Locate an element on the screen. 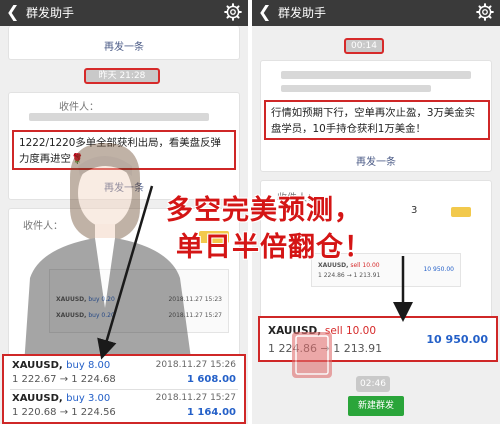 This screenshot has height=424, width=500. highlighted-message: 行情如预期下行，空单再次止盈，3万美金实盘学员，10手持仓获利1万美金！ is located at coordinates (377, 120).